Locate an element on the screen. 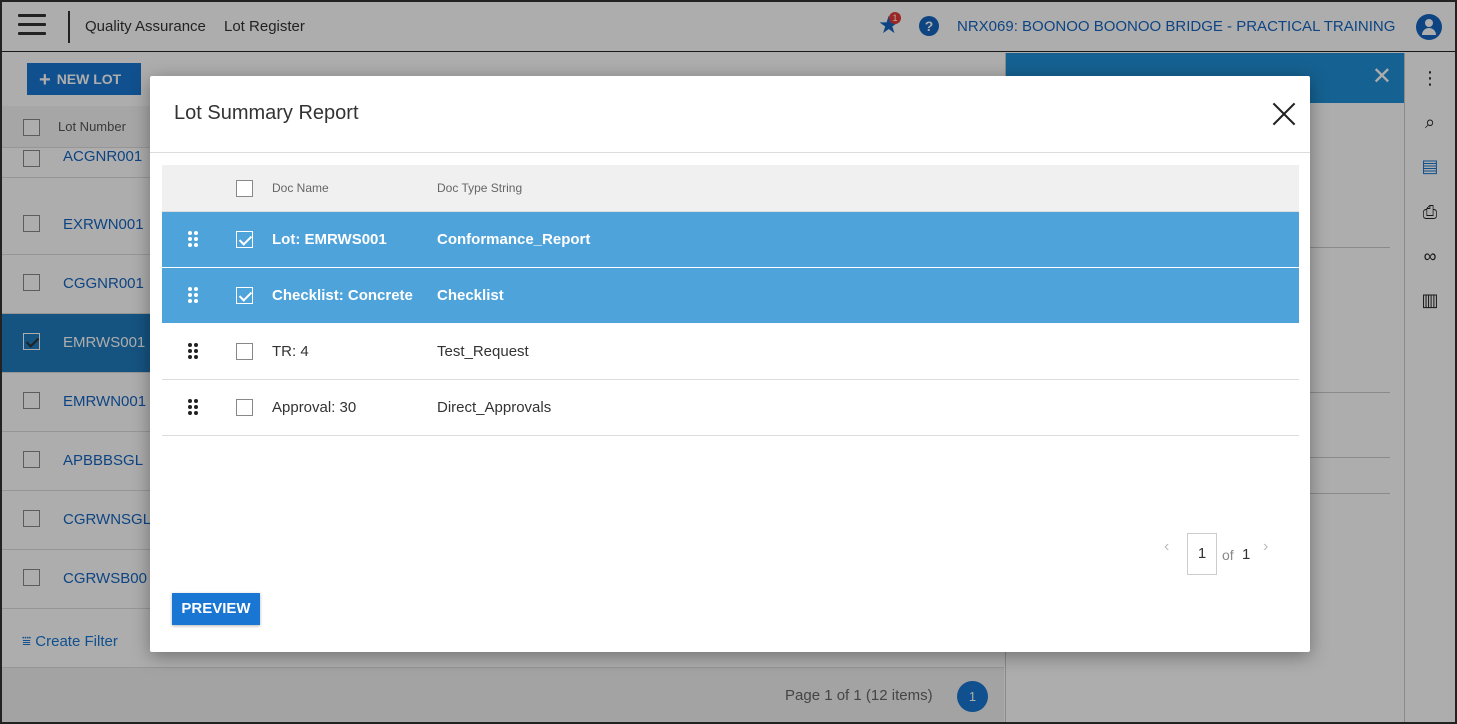  doc-row: Approval: 30 Direct_Approvals is located at coordinates (730, 408).